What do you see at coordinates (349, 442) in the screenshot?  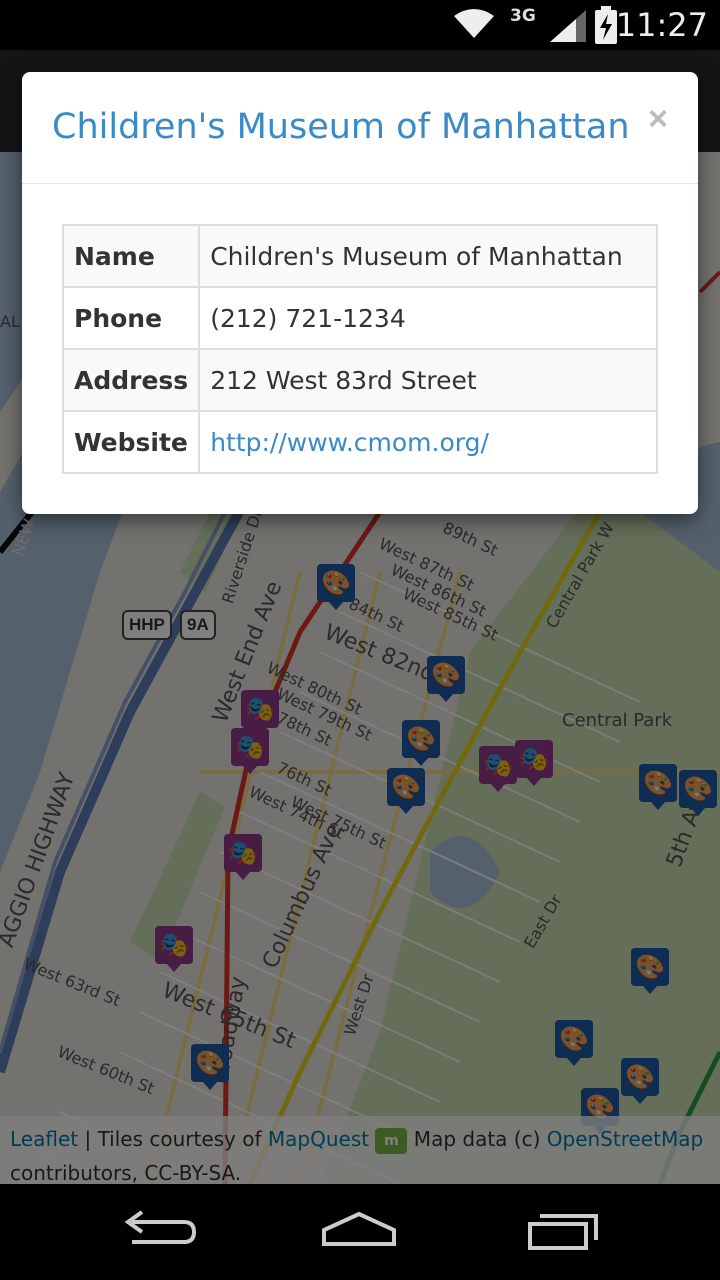 I see `website-link: http://www.cmom.org/` at bounding box center [349, 442].